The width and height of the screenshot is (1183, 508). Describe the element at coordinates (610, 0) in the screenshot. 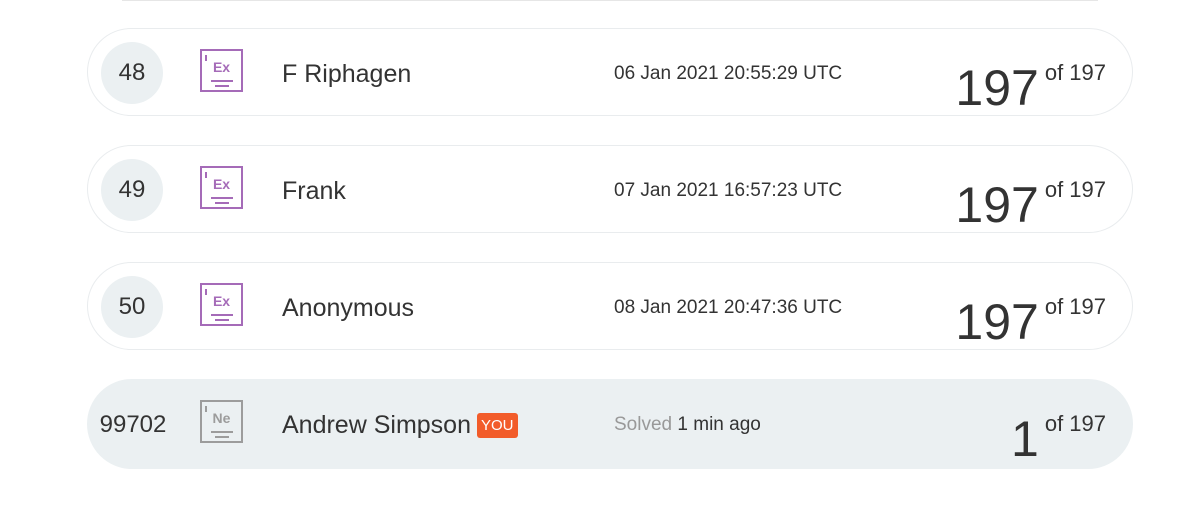

I see `top-divider` at that location.